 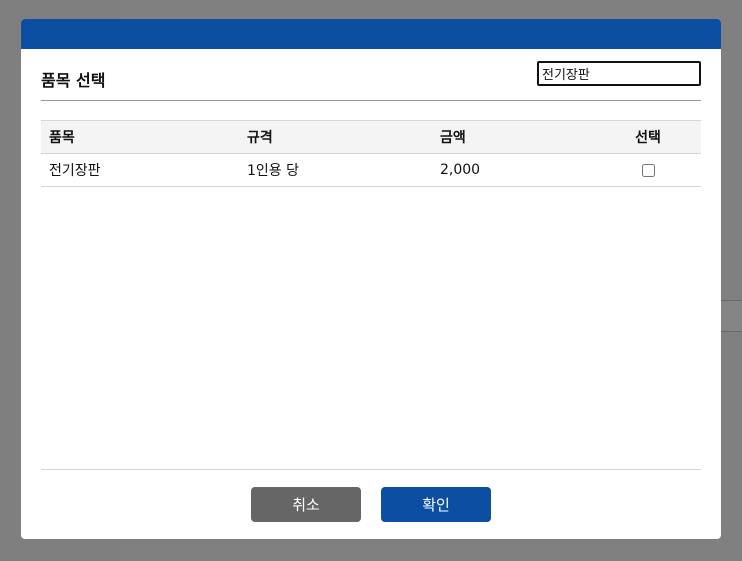 I want to click on table-row: 전기장판 1인용 당 2,000, so click(x=371, y=170).